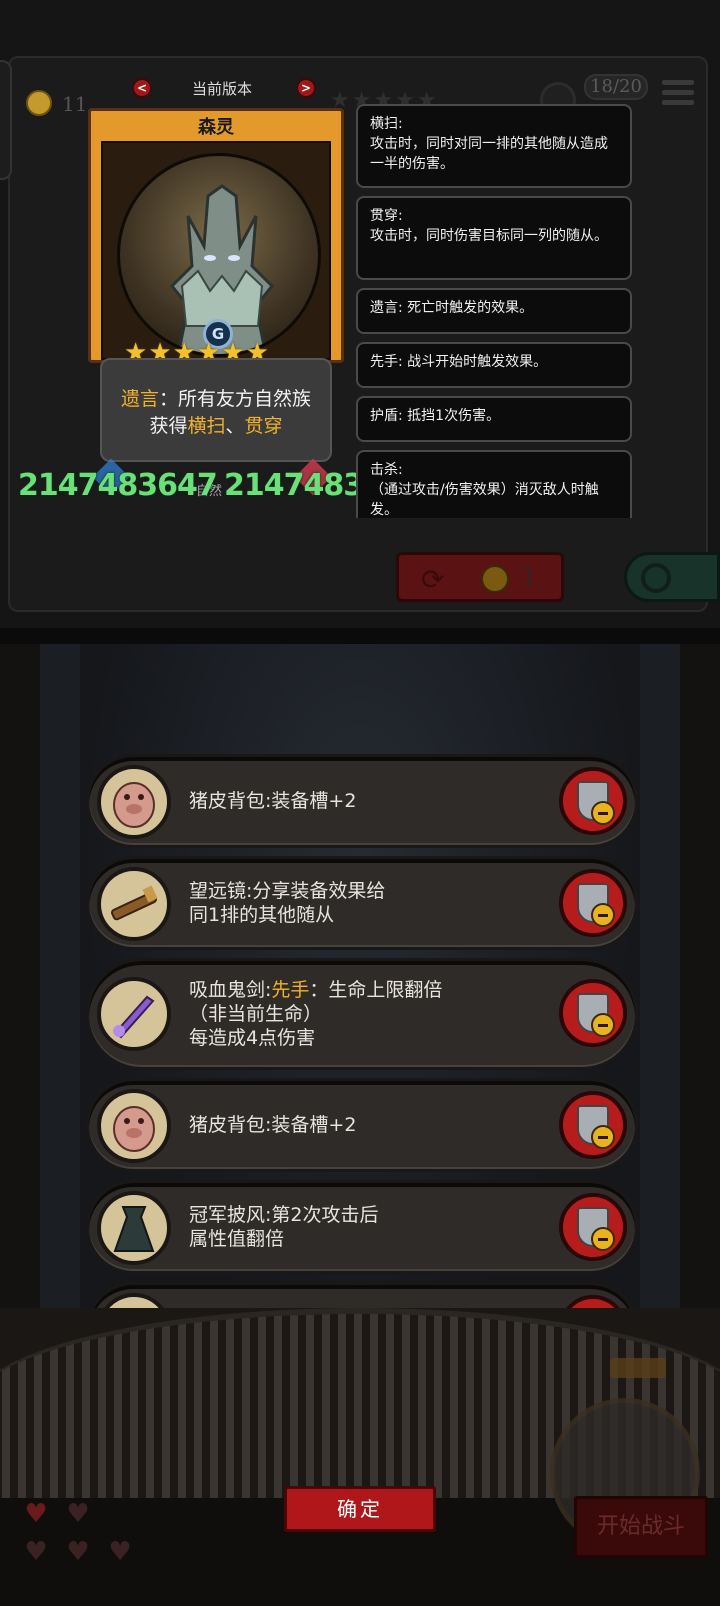 The width and height of the screenshot is (720, 1606). I want to click on item-line: 冠军披风:第2次攻击后, so click(284, 1215).